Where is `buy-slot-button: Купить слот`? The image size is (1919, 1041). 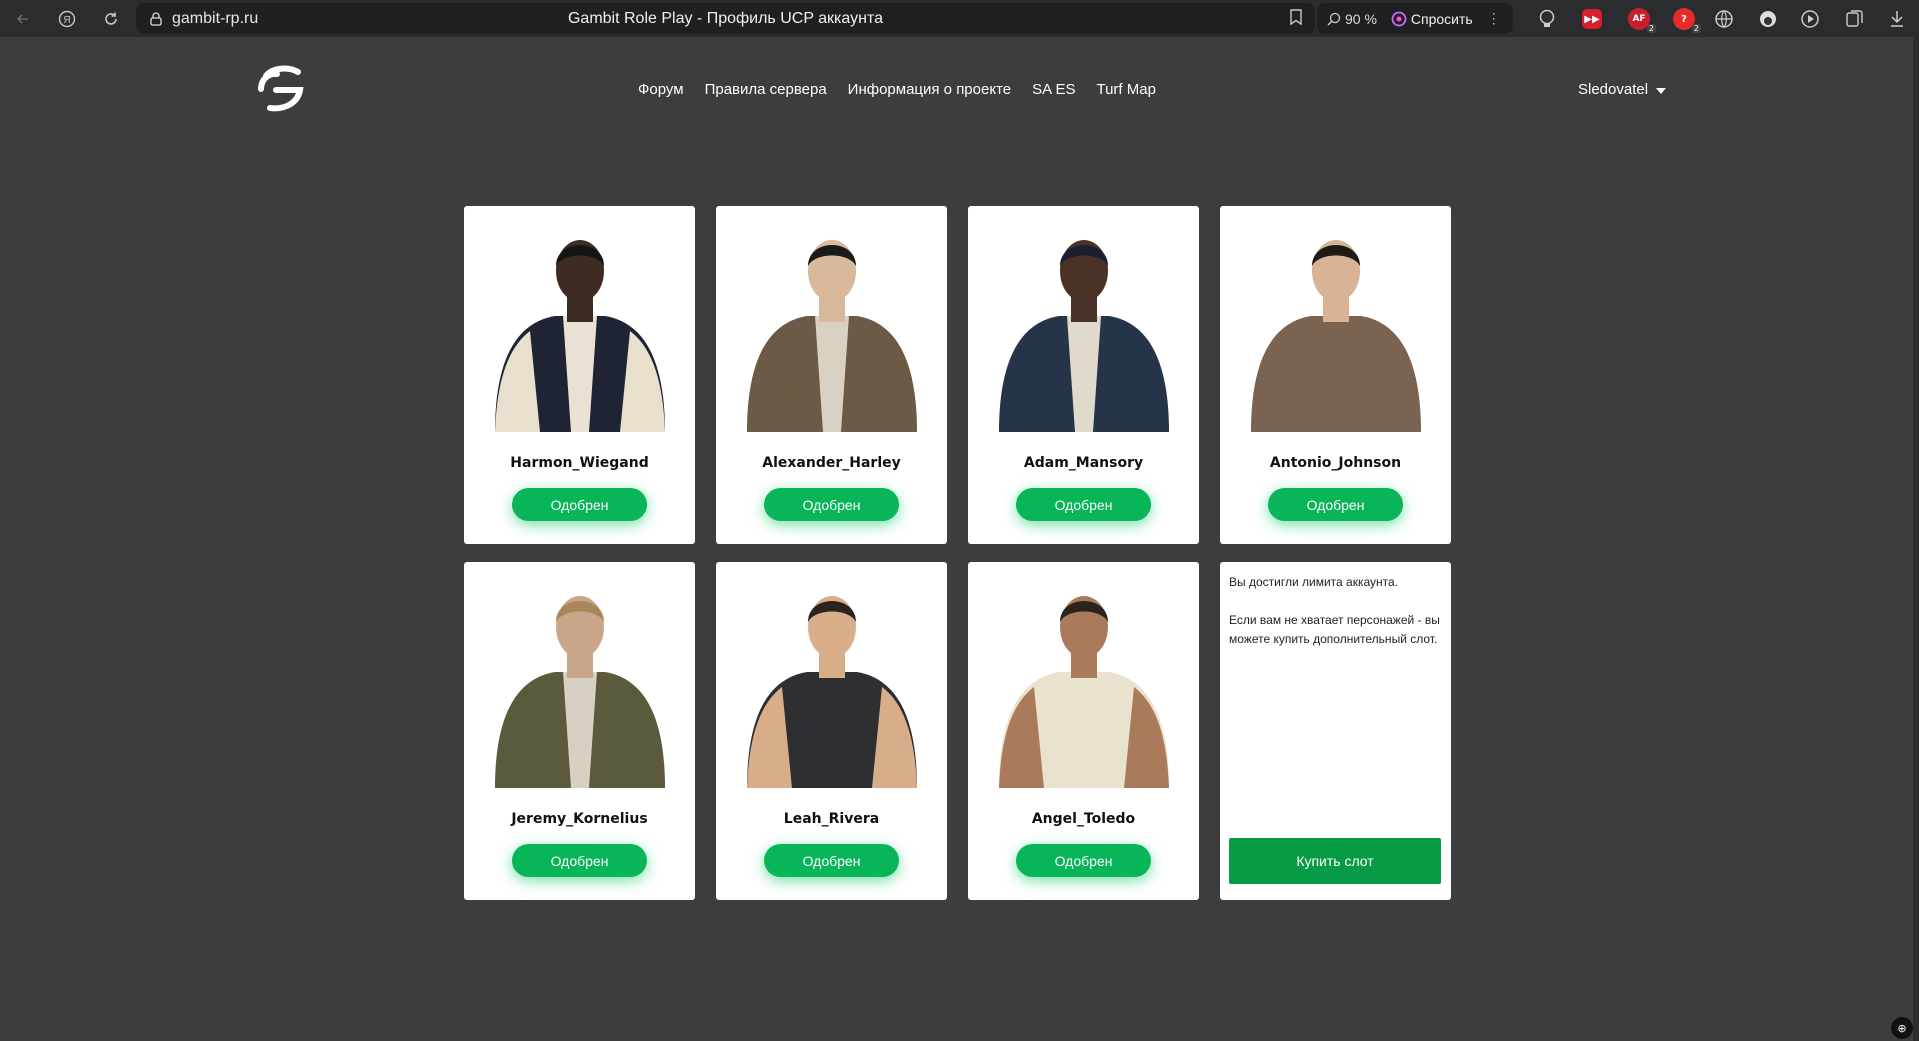
buy-slot-button: Купить слот is located at coordinates (1335, 861).